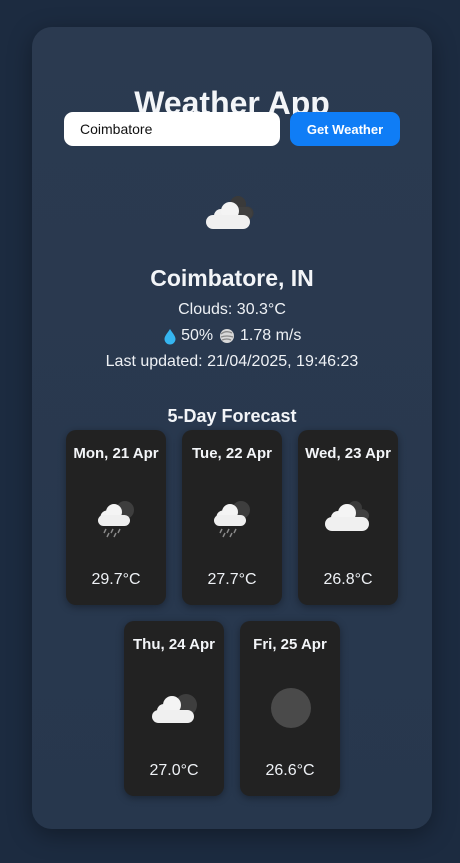  Describe the element at coordinates (170, 336) in the screenshot. I see `droplet-icon` at that location.